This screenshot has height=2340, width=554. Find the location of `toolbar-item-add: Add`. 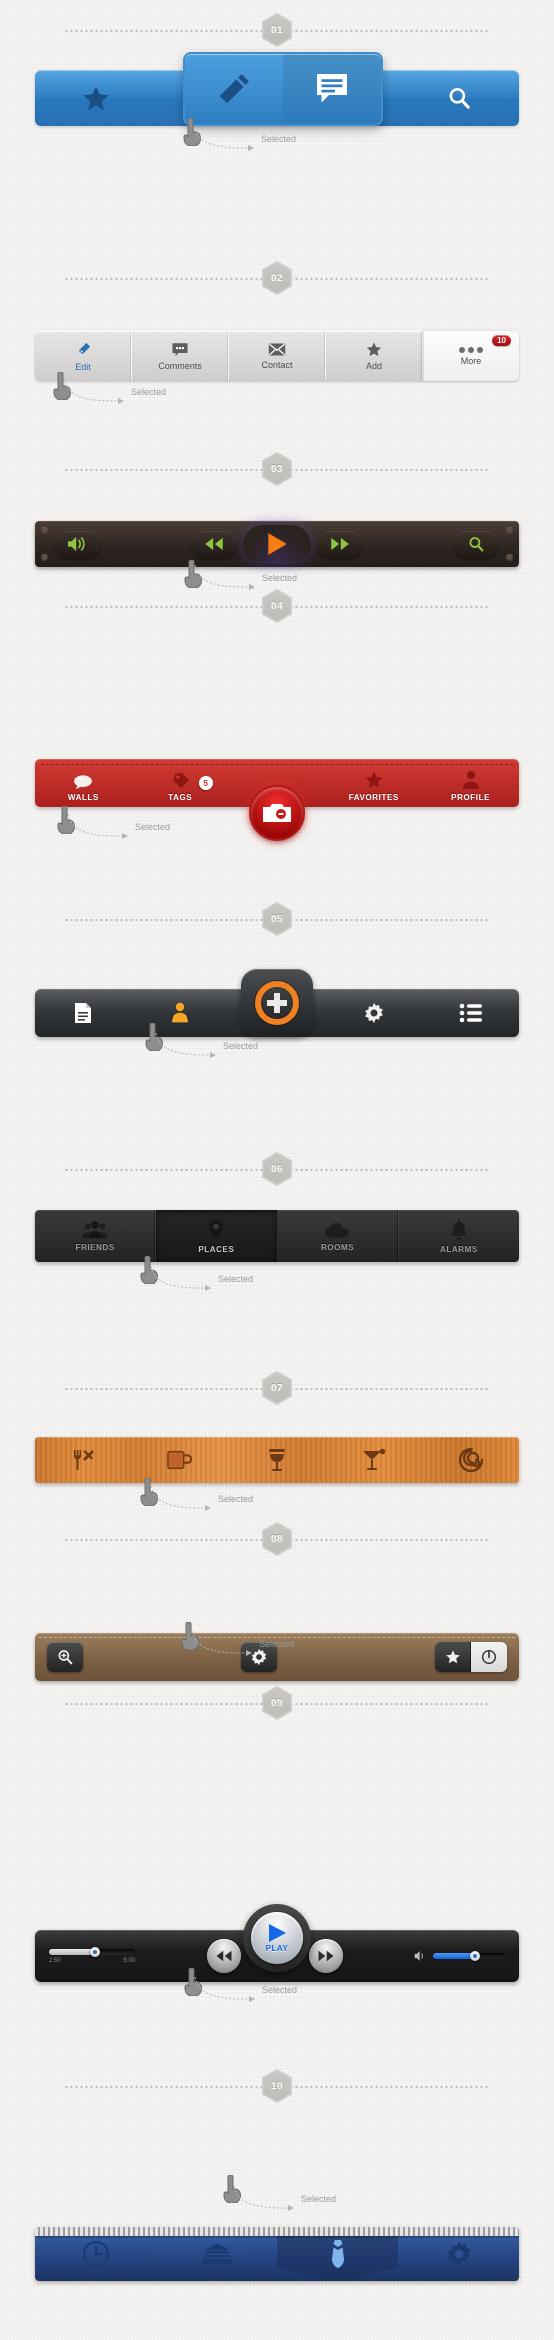

toolbar-item-add: Add is located at coordinates (374, 356).